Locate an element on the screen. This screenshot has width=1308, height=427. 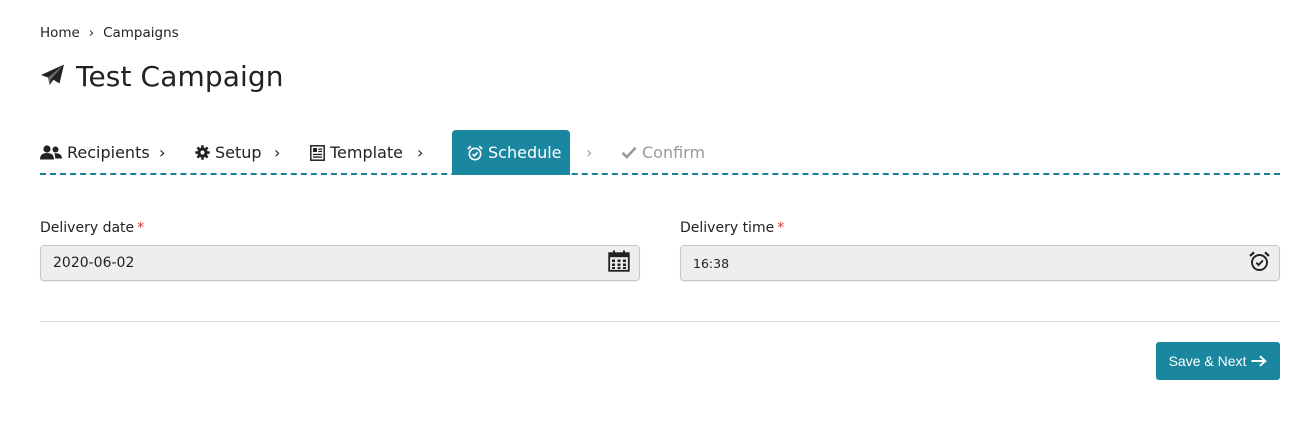
step-schedule: Schedule is located at coordinates (511, 152).